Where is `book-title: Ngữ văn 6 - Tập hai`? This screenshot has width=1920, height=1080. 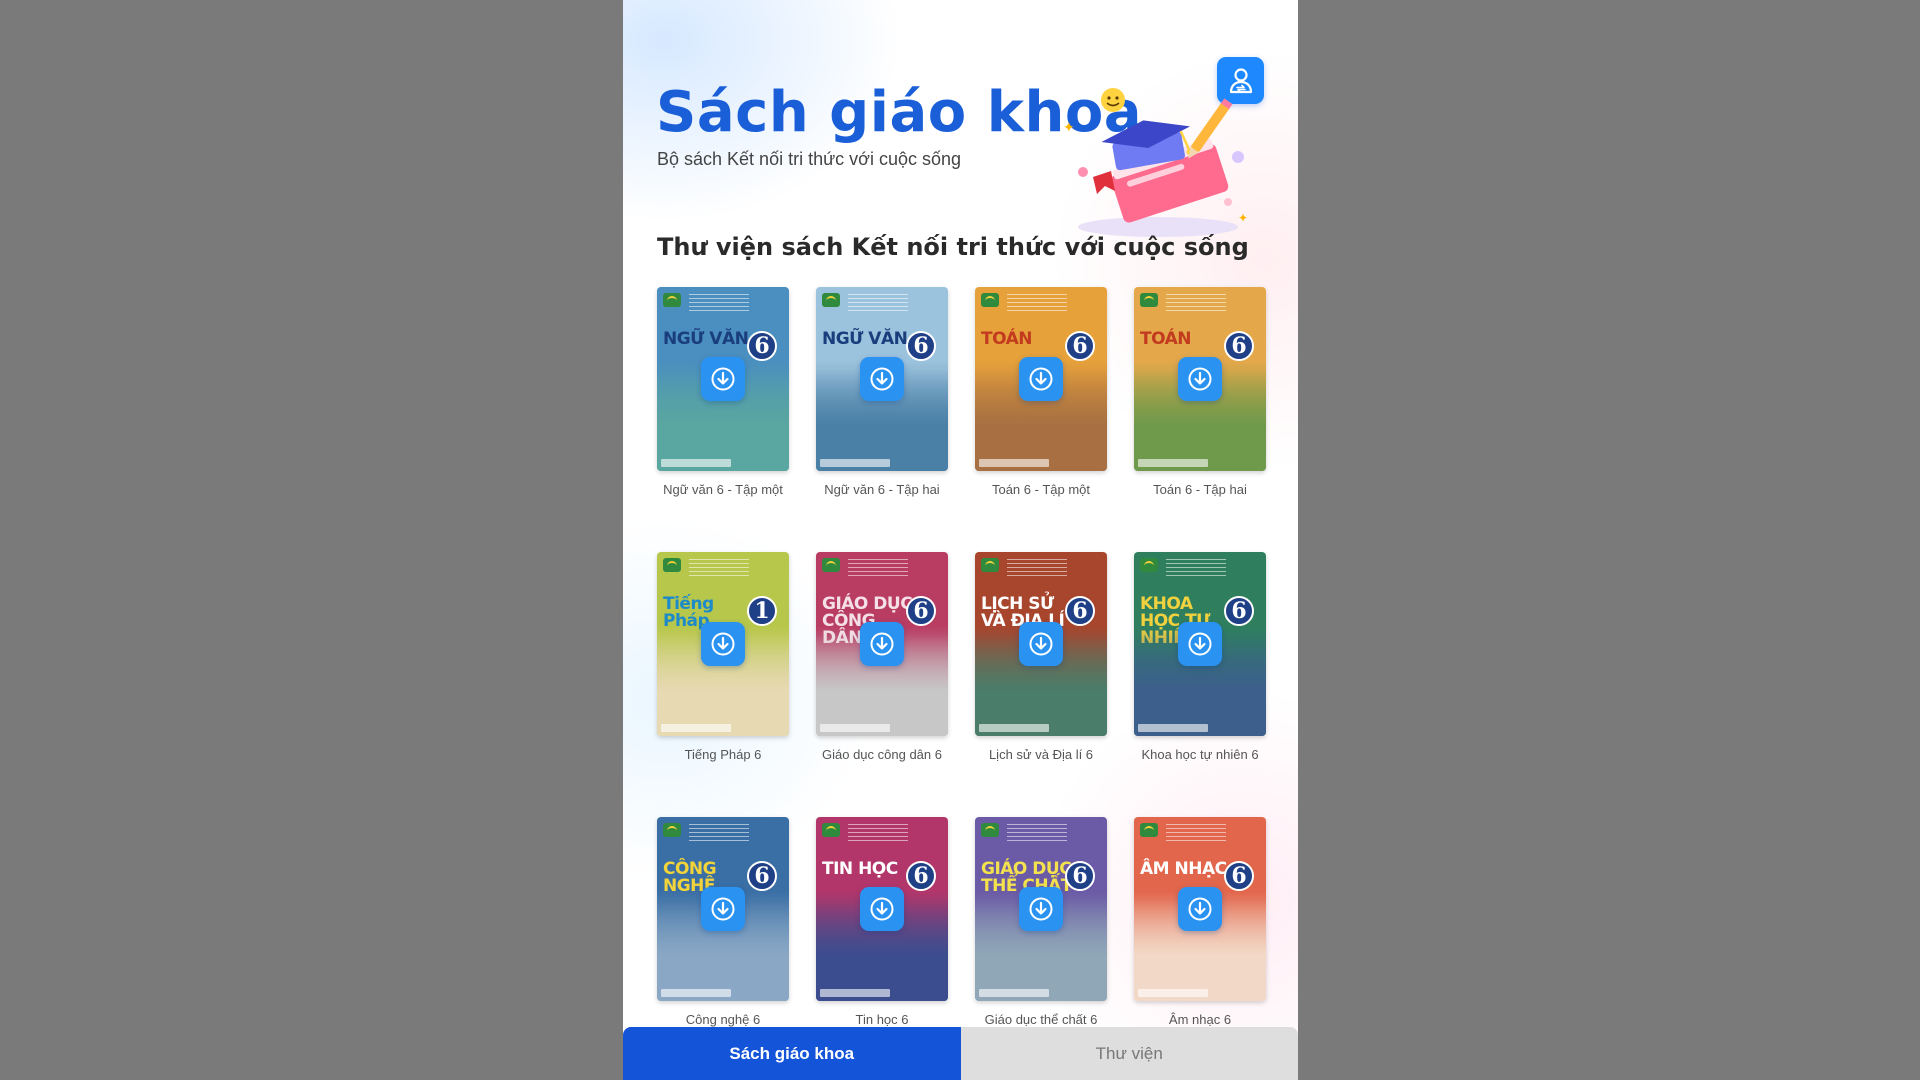 book-title: Ngữ văn 6 - Tập hai is located at coordinates (882, 489).